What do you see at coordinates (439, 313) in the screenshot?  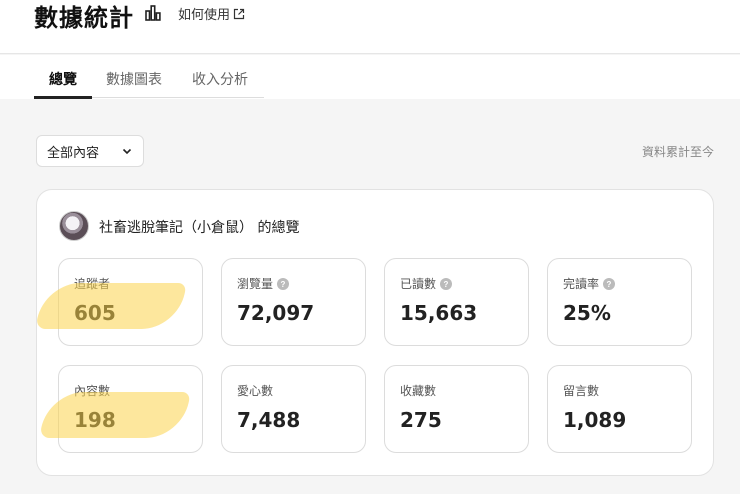 I see `stat-value: 15,663` at bounding box center [439, 313].